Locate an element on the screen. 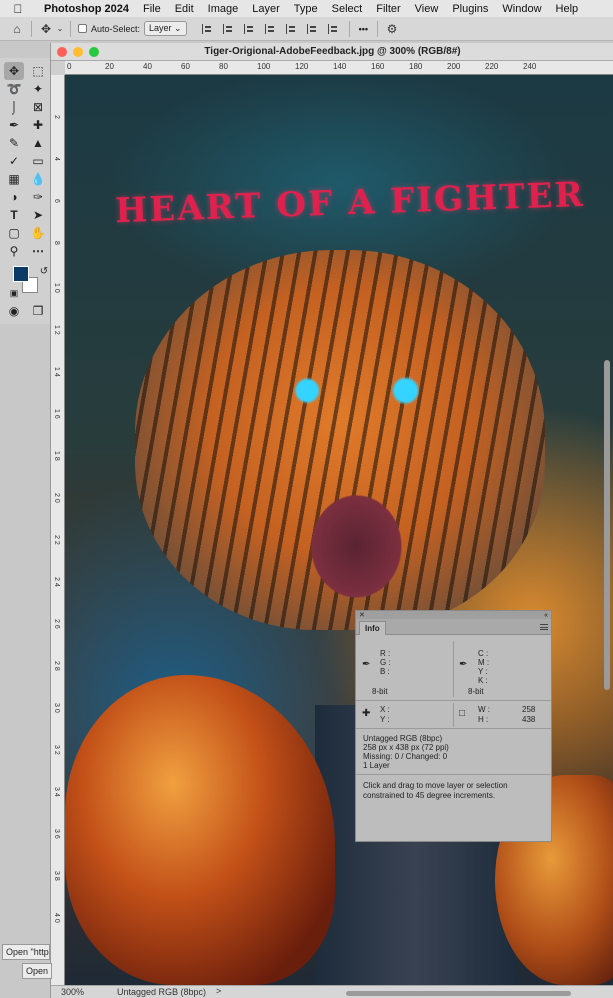 The height and width of the screenshot is (998, 613). h-value: 438 is located at coordinates (529, 719).